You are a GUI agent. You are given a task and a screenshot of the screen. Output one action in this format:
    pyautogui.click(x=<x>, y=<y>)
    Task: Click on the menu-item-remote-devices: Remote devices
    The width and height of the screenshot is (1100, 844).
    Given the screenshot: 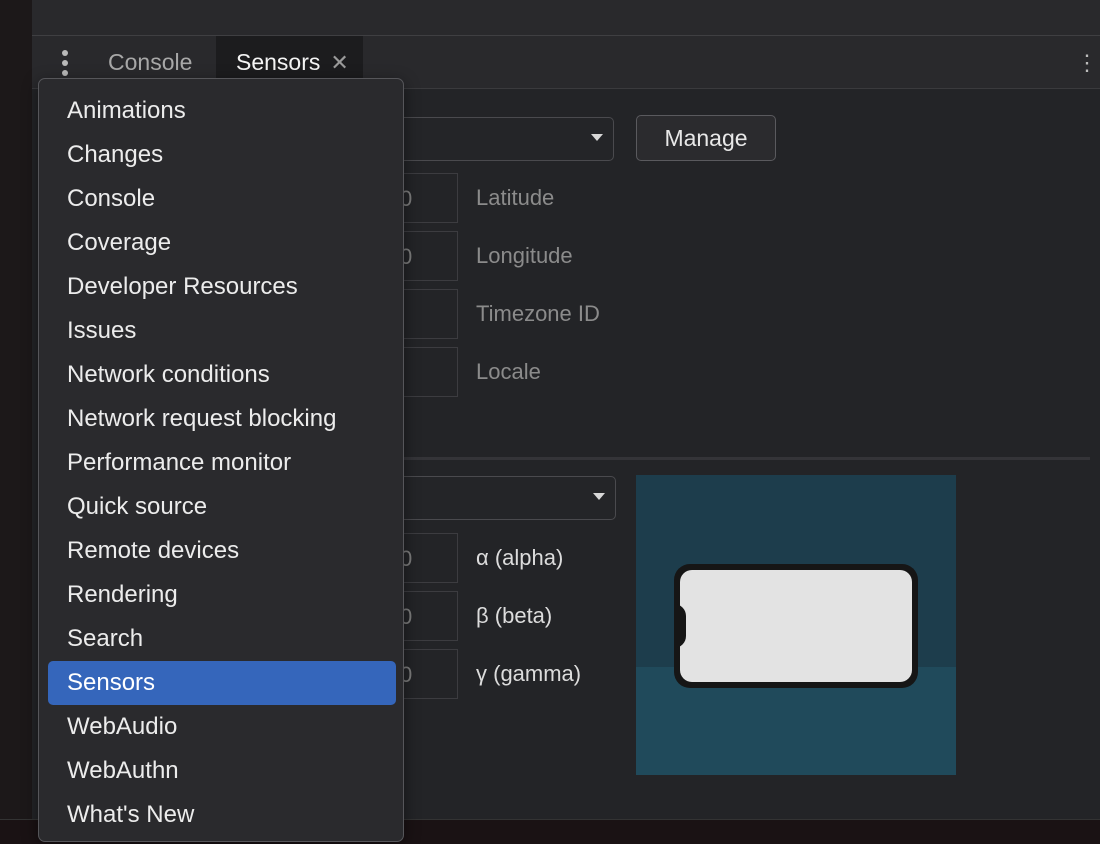 What is the action you would take?
    pyautogui.click(x=222, y=551)
    